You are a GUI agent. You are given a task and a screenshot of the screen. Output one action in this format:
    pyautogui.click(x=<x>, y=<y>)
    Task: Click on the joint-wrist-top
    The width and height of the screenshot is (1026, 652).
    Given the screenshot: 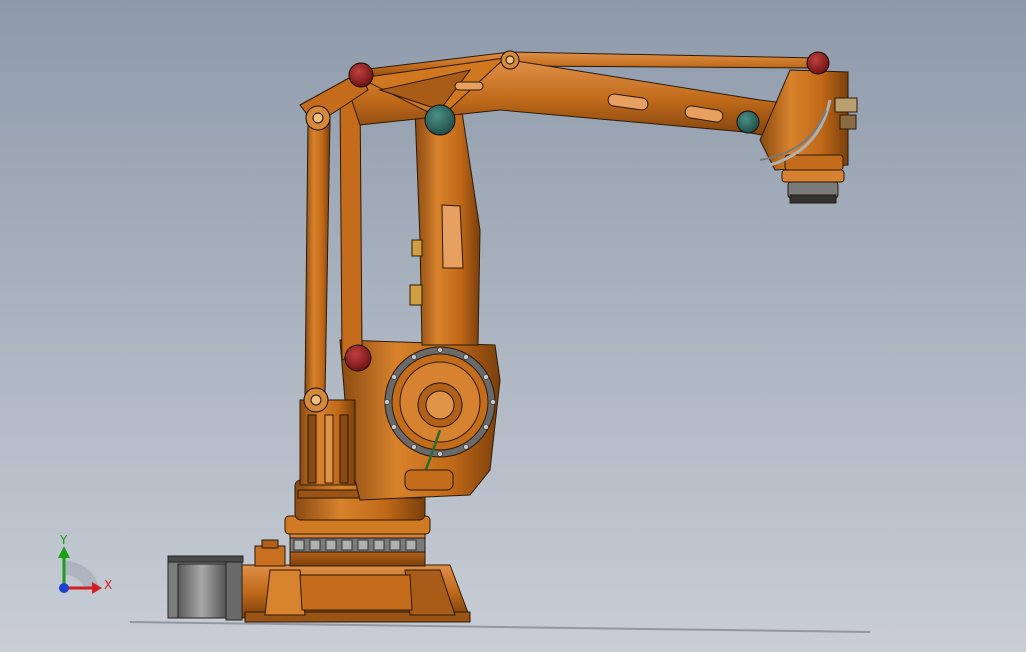 What is the action you would take?
    pyautogui.click(x=818, y=63)
    